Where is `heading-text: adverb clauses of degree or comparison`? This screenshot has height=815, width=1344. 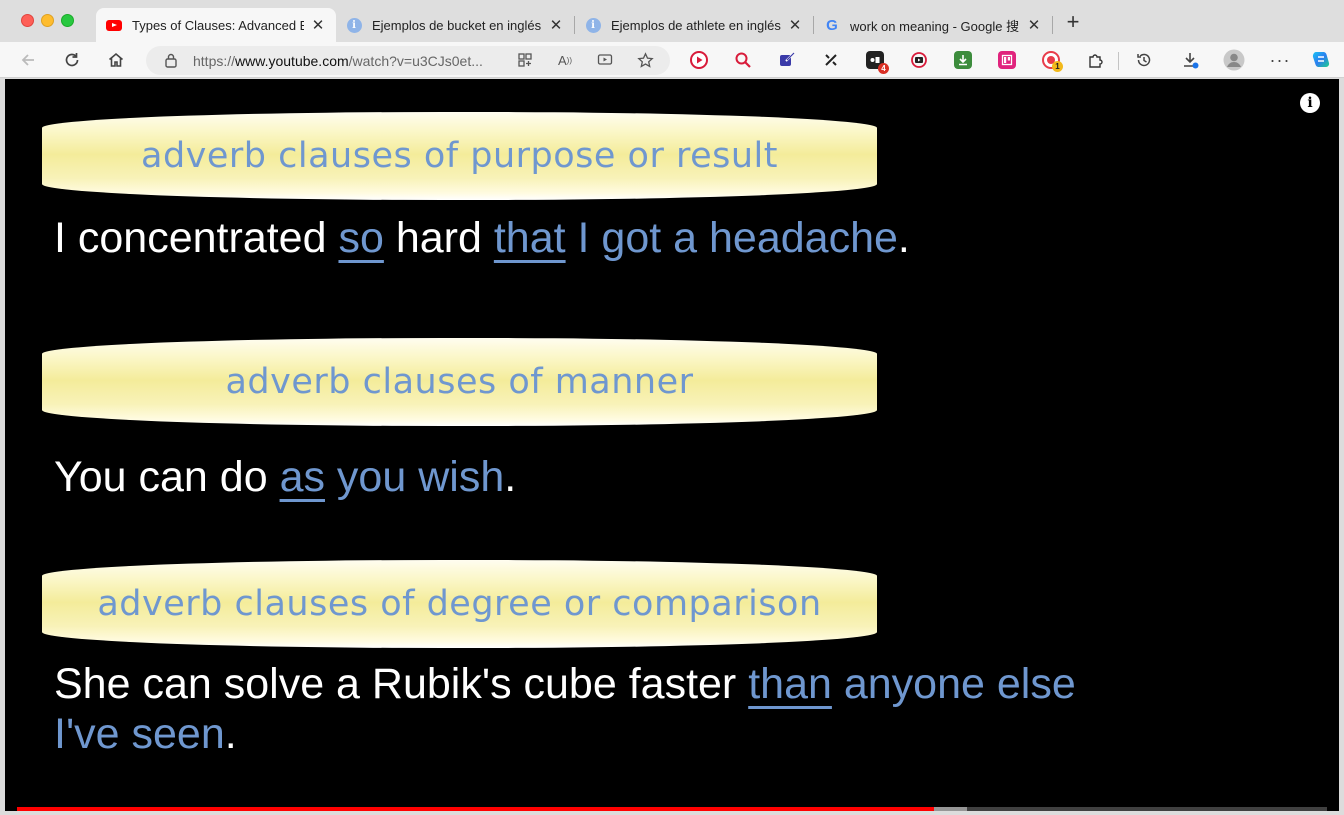
heading-text: adverb clauses of degree or comparison is located at coordinates (459, 604).